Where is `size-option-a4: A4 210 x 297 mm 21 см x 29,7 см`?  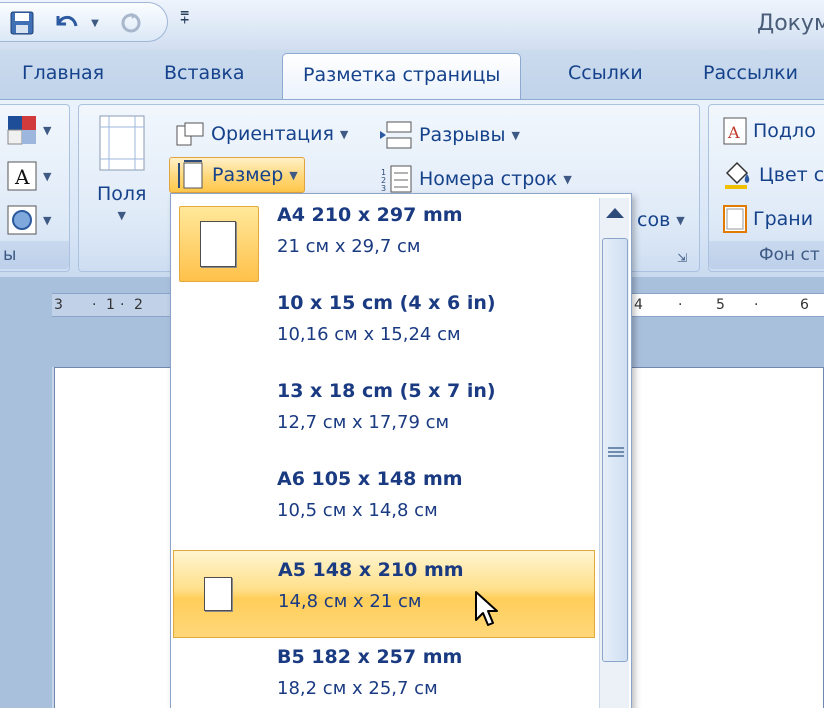 size-option-a4: A4 210 x 297 mm 21 см x 29,7 см is located at coordinates (384, 240).